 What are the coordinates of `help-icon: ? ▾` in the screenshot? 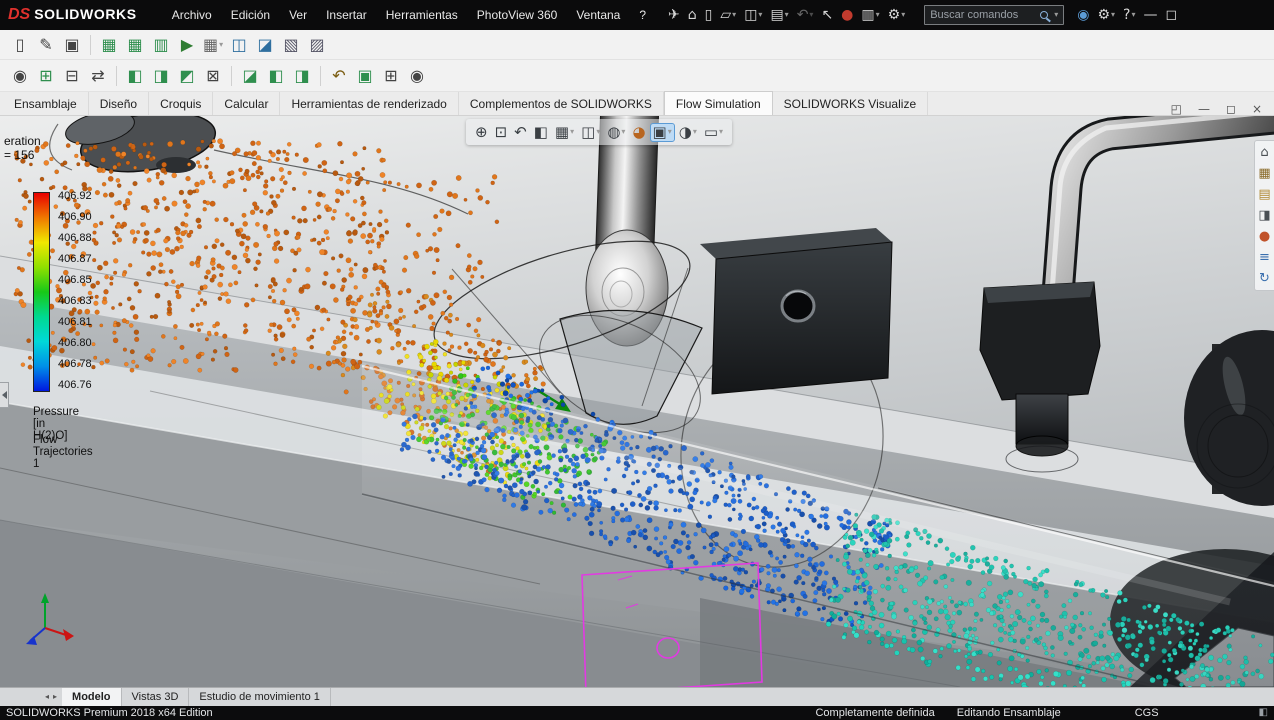 It's located at (1129, 15).